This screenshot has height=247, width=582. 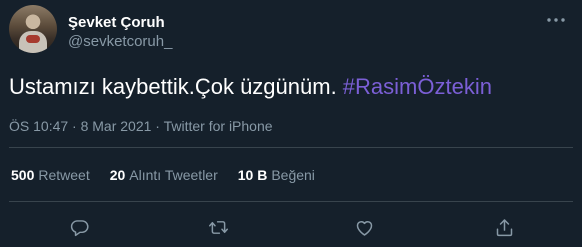 I want to click on quotes-count: 20, so click(x=117, y=175).